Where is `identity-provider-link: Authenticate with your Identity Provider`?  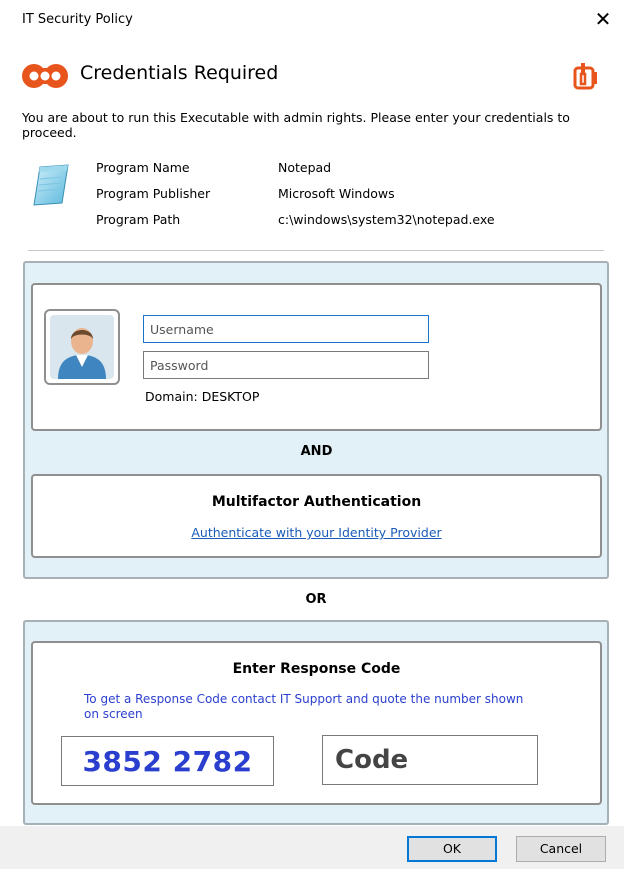
identity-provider-link: Authenticate with your Identity Provider is located at coordinates (316, 532).